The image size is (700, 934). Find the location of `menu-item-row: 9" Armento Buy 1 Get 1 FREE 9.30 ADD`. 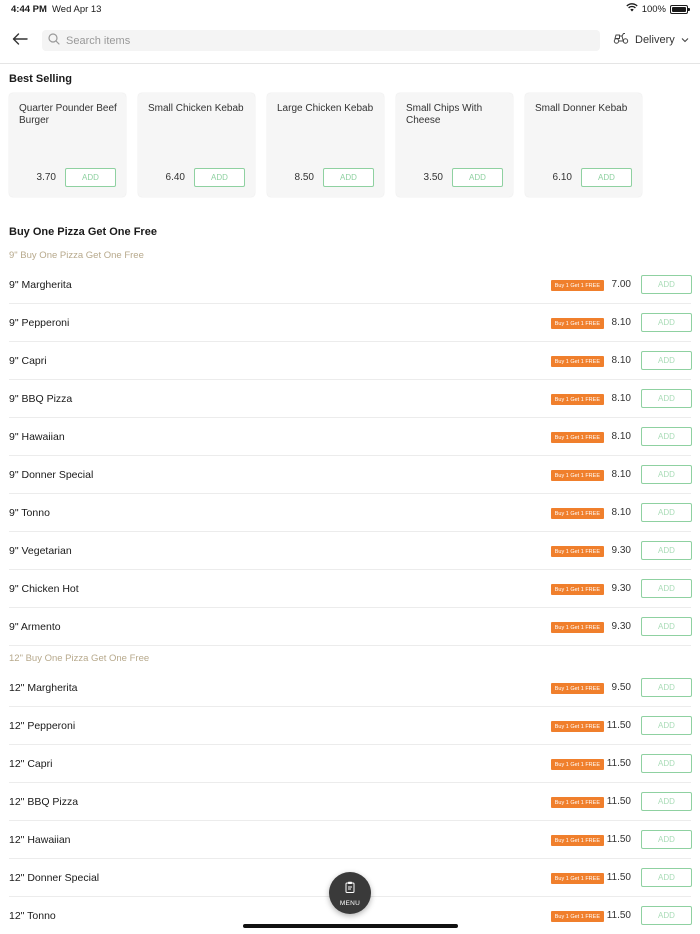

menu-item-row: 9" Armento Buy 1 Get 1 FREE 9.30 ADD is located at coordinates (350, 627).